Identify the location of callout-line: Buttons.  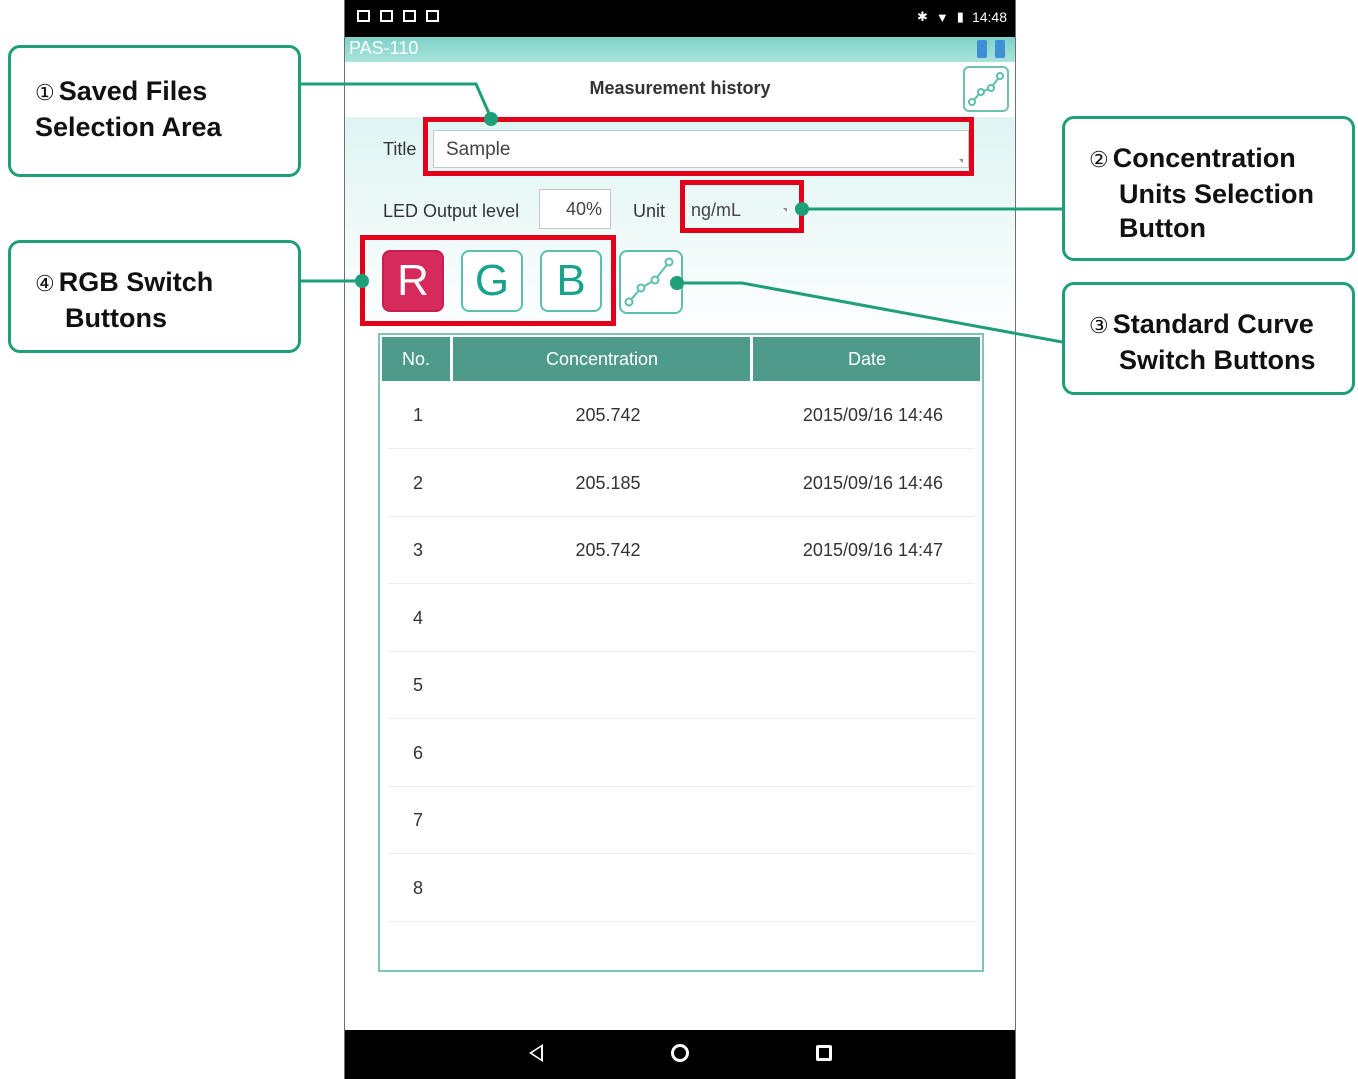
(116, 318).